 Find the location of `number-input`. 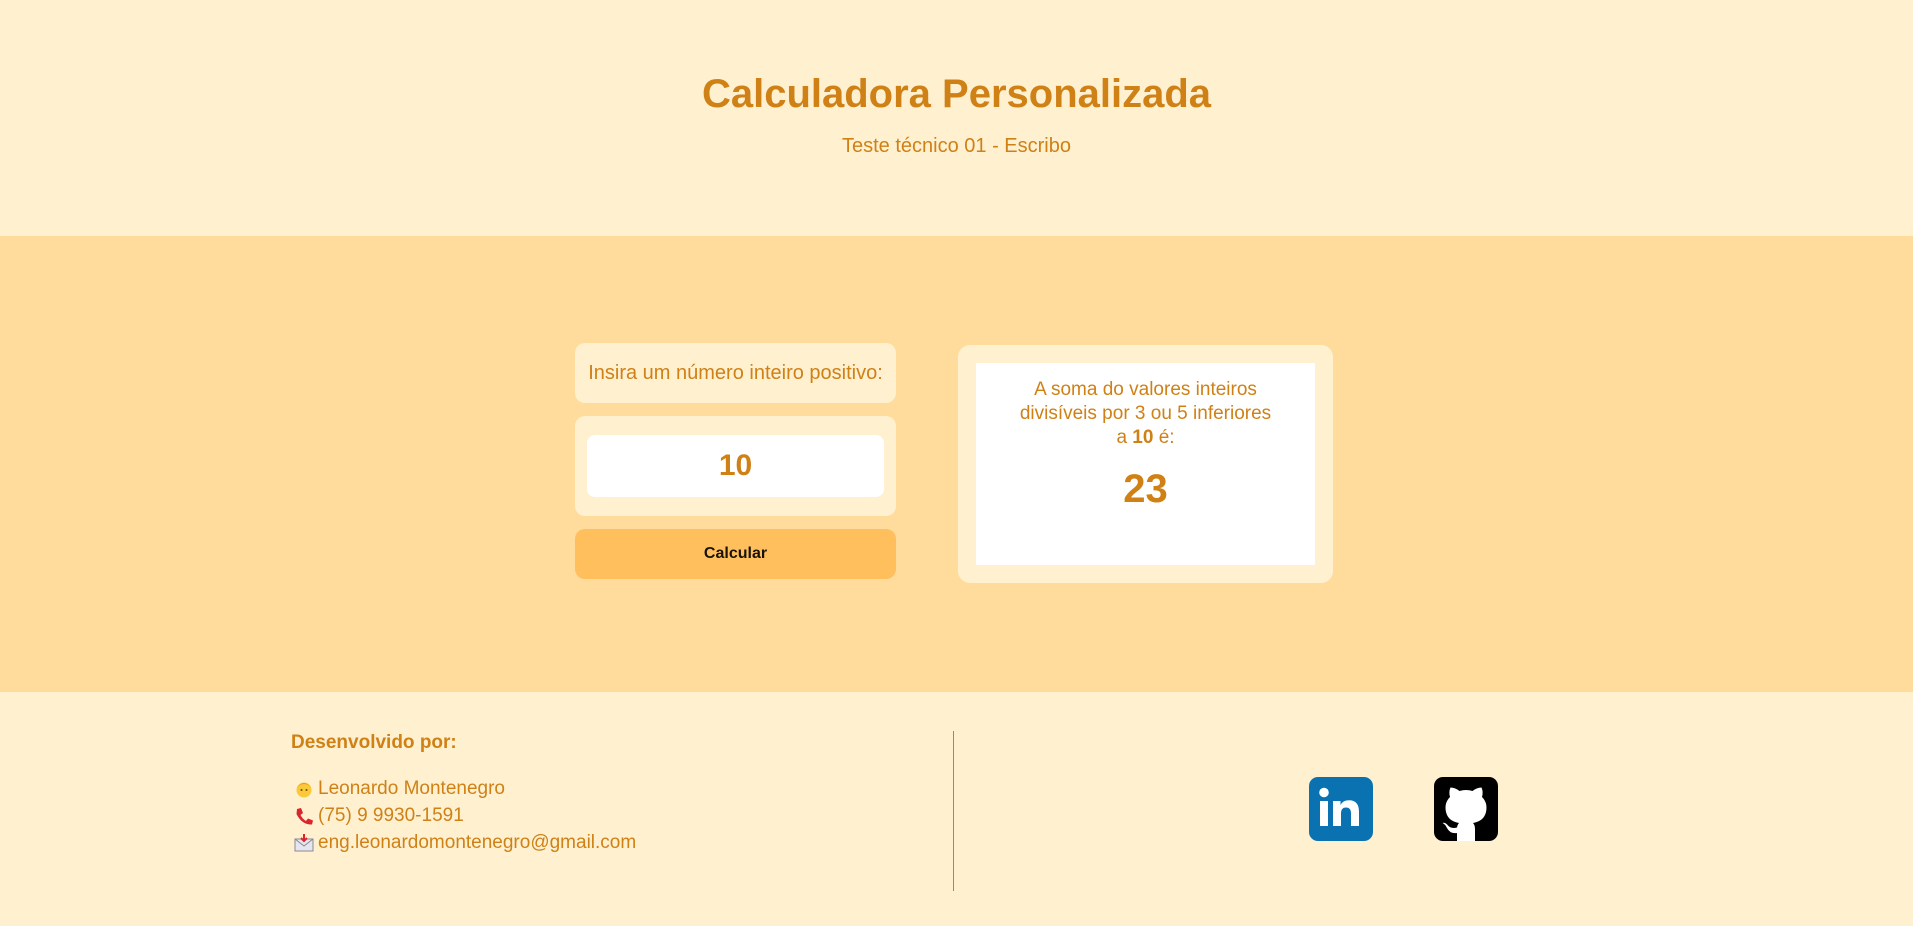

number-input is located at coordinates (735, 466).